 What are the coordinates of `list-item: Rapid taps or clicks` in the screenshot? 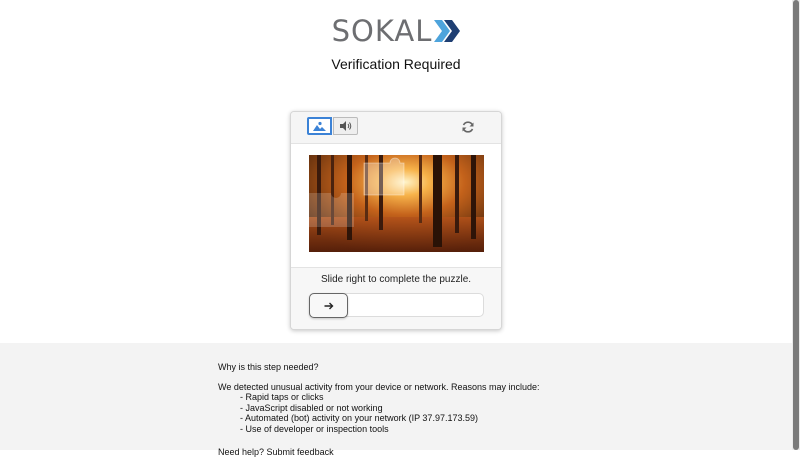 It's located at (390, 397).